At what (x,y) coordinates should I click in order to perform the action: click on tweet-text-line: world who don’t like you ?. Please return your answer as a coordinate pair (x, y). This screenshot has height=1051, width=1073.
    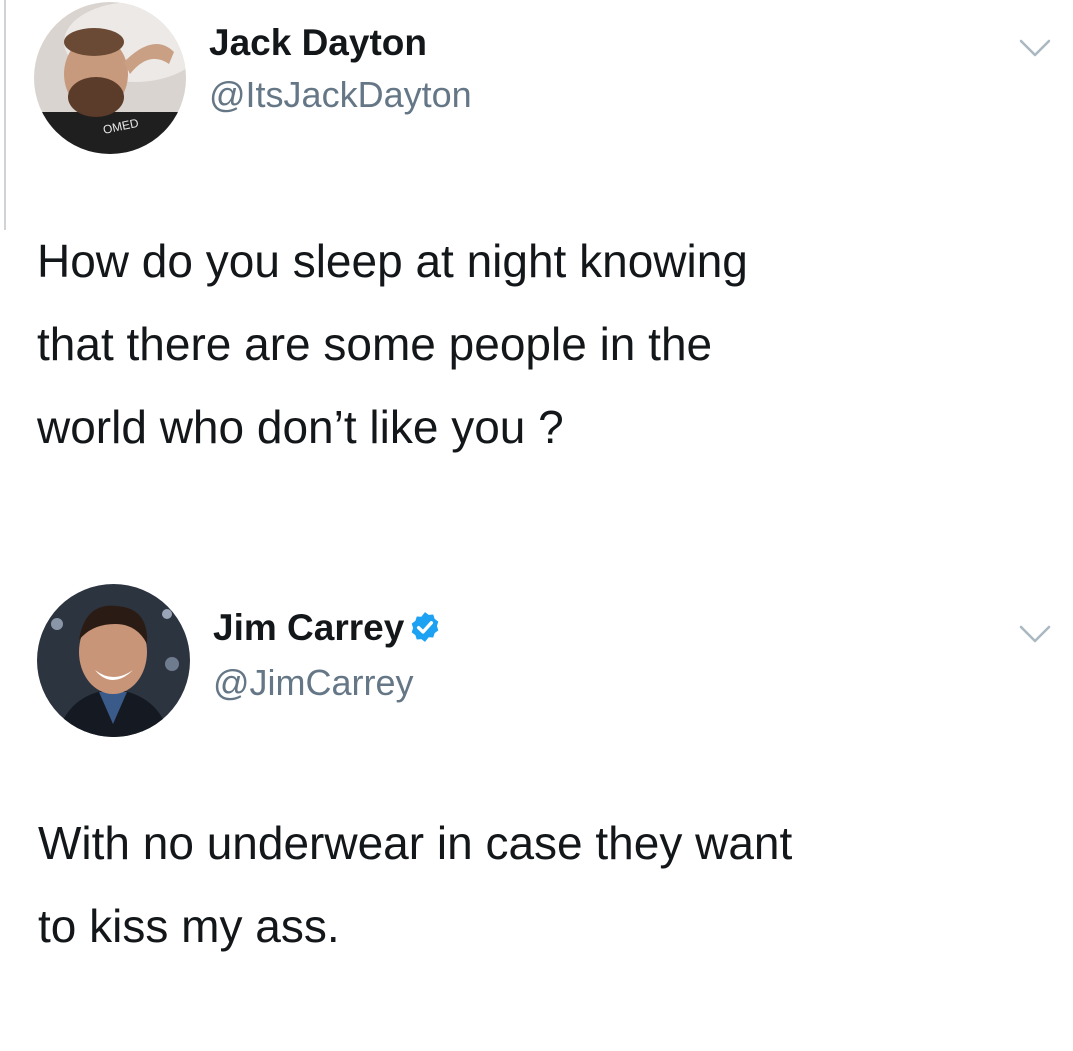
    Looking at the image, I should click on (300, 427).